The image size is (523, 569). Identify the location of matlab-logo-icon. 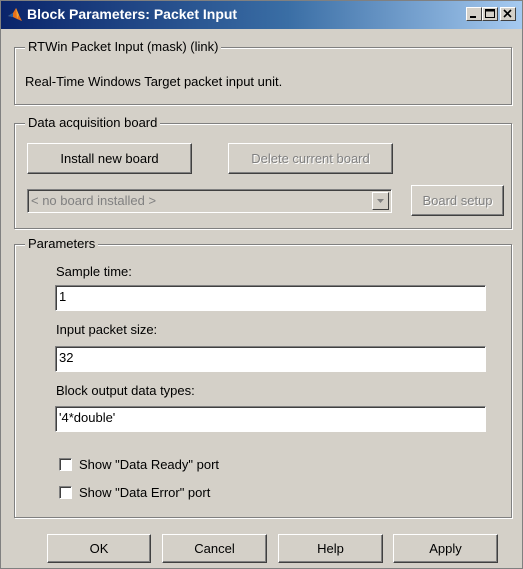
(15, 14).